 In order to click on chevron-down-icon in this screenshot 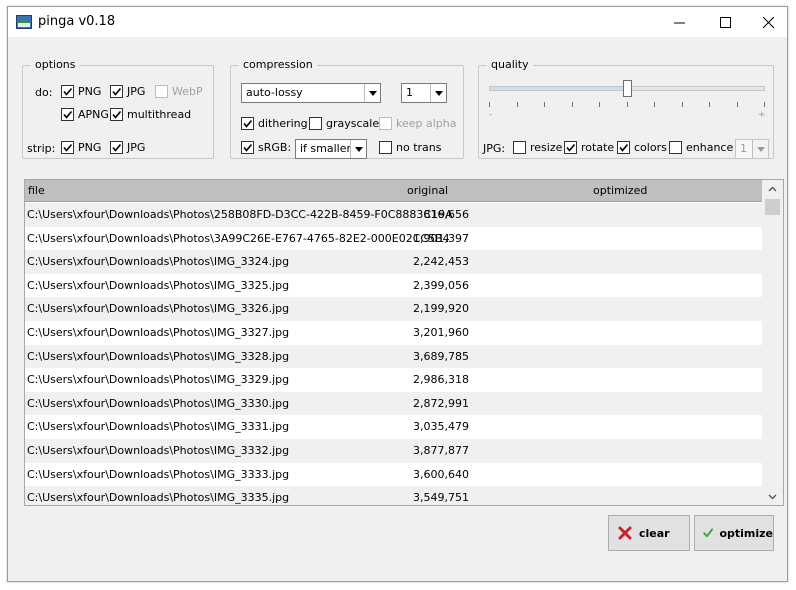, I will do `click(772, 496)`.